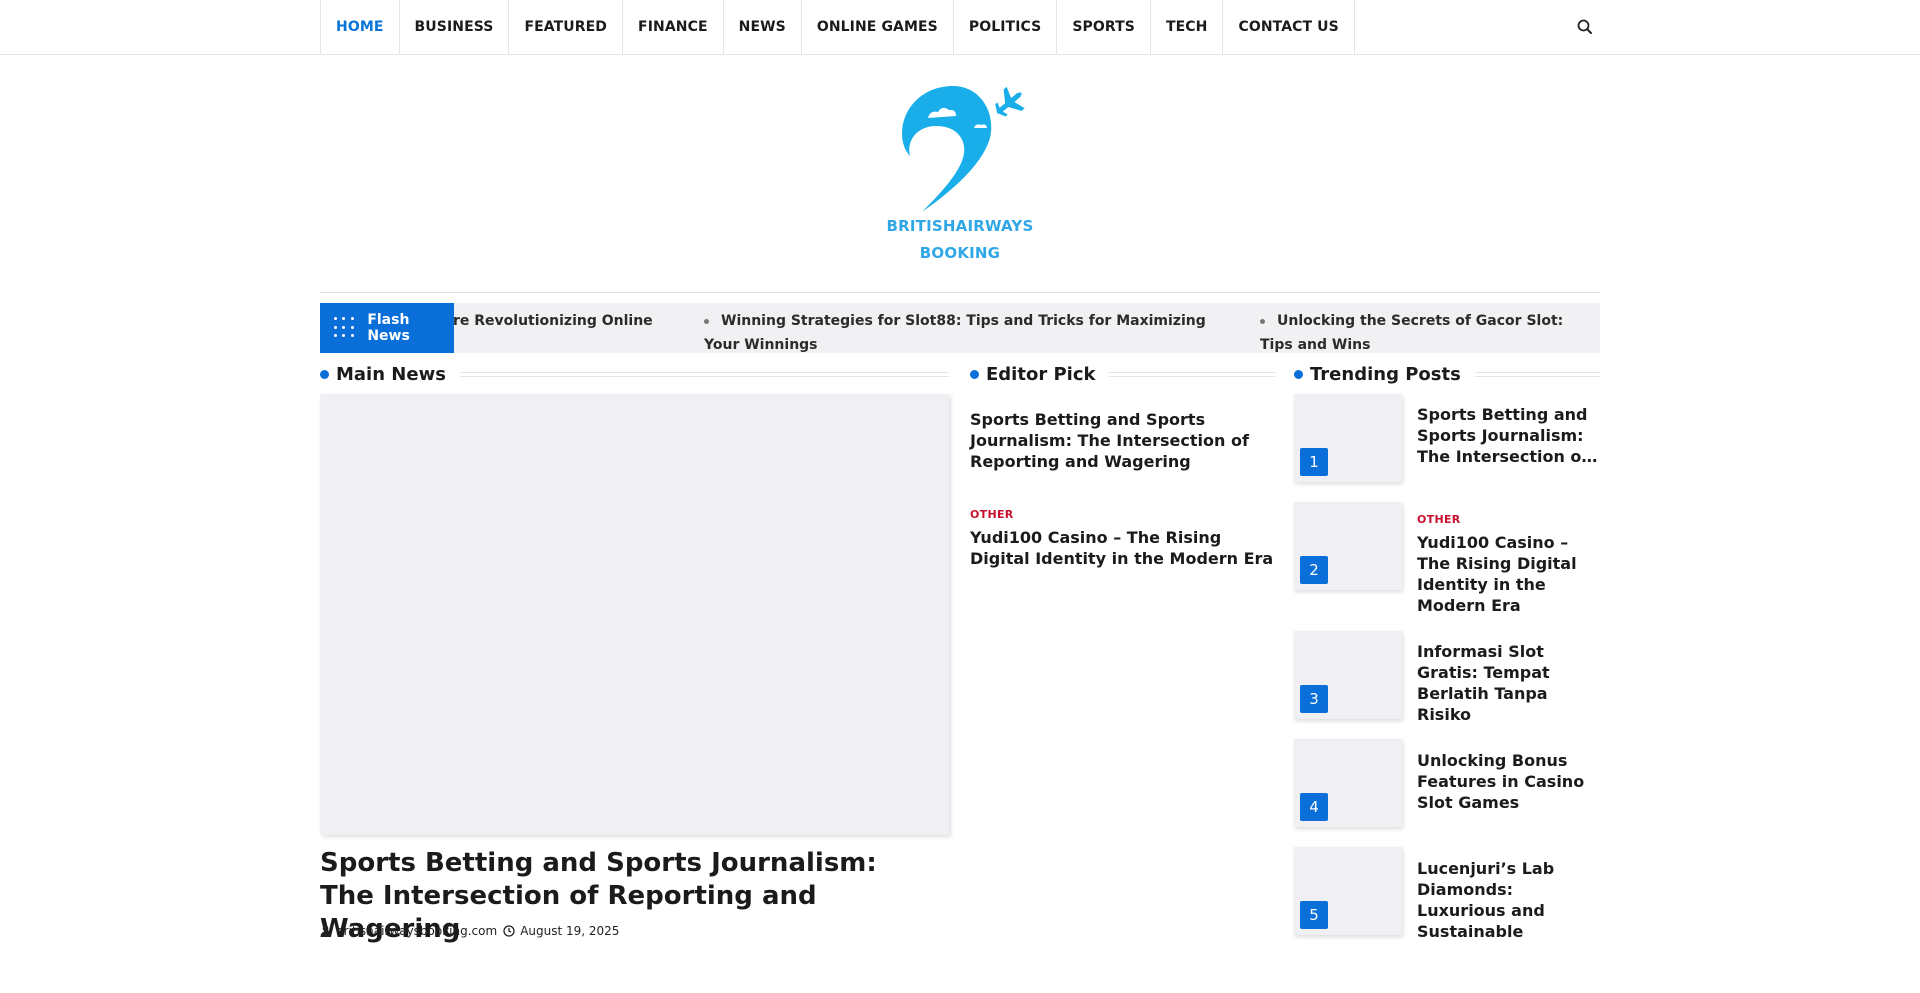 This screenshot has width=1920, height=993. What do you see at coordinates (960, 226) in the screenshot?
I see `logo-text-line1: BRITISHAIRWAYS` at bounding box center [960, 226].